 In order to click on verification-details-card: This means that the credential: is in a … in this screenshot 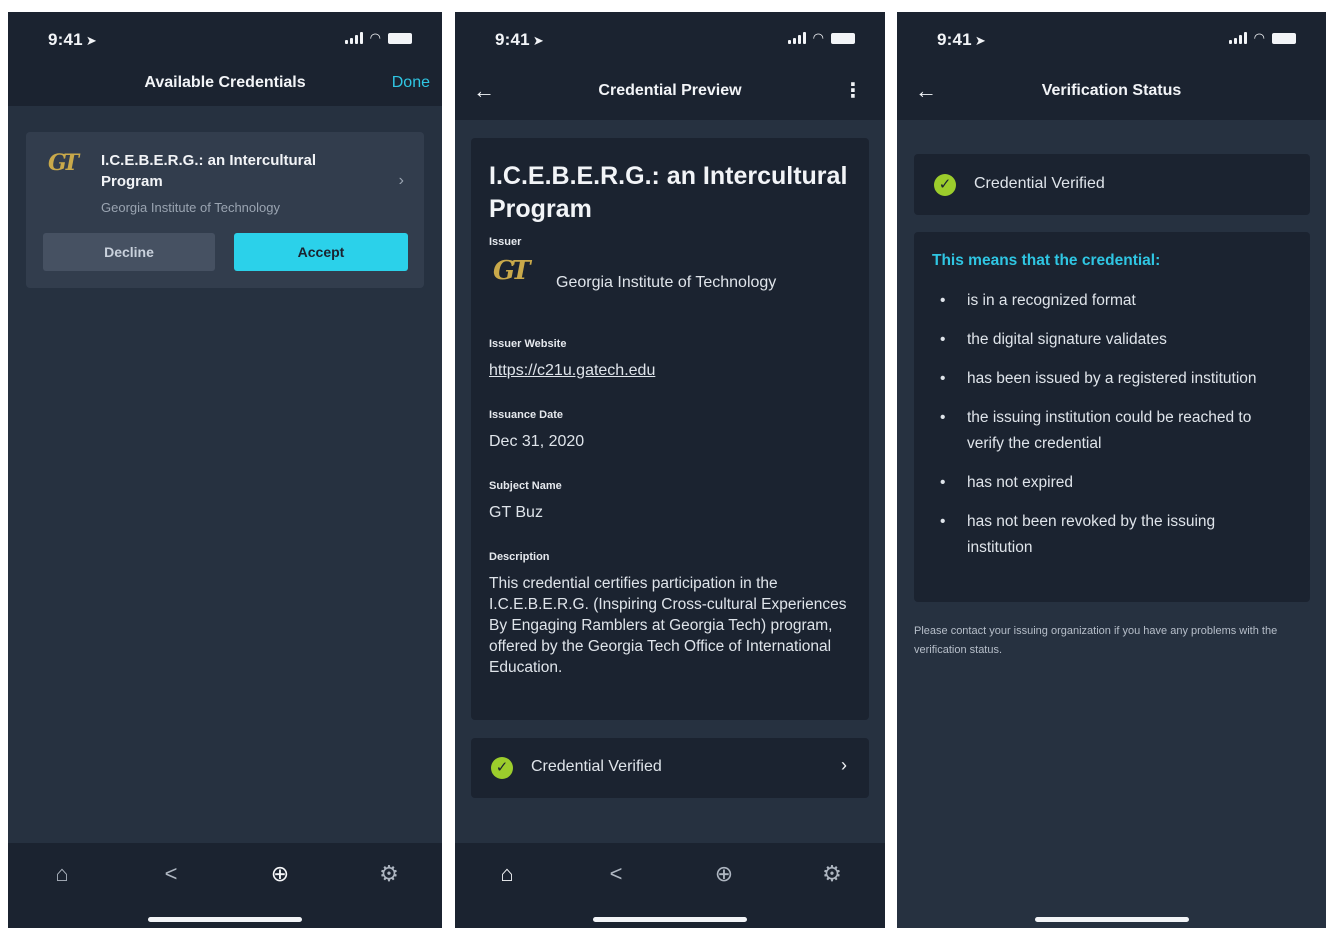, I will do `click(1112, 417)`.